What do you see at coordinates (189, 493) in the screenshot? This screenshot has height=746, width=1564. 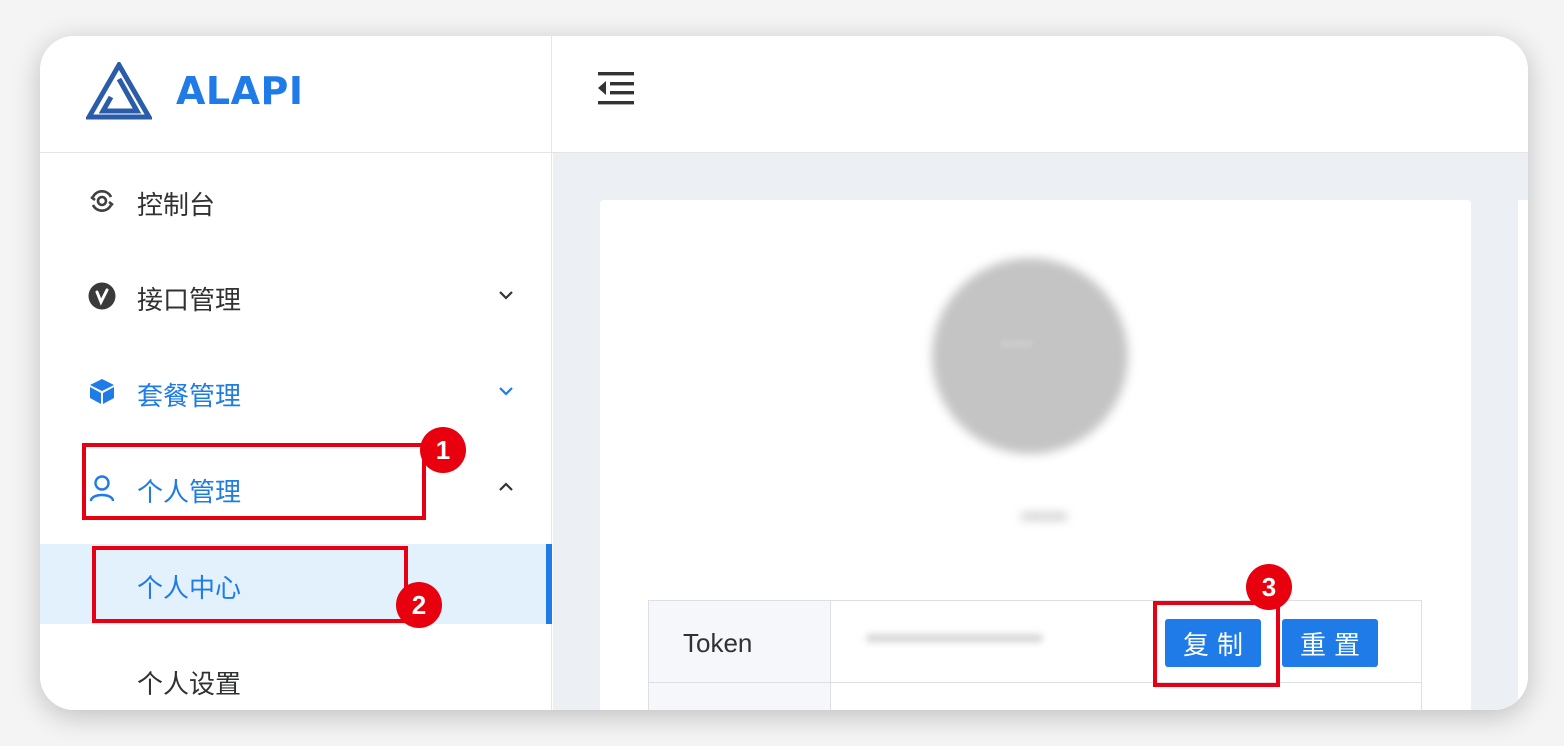 I see `sidebar-item-label: 个人管理` at bounding box center [189, 493].